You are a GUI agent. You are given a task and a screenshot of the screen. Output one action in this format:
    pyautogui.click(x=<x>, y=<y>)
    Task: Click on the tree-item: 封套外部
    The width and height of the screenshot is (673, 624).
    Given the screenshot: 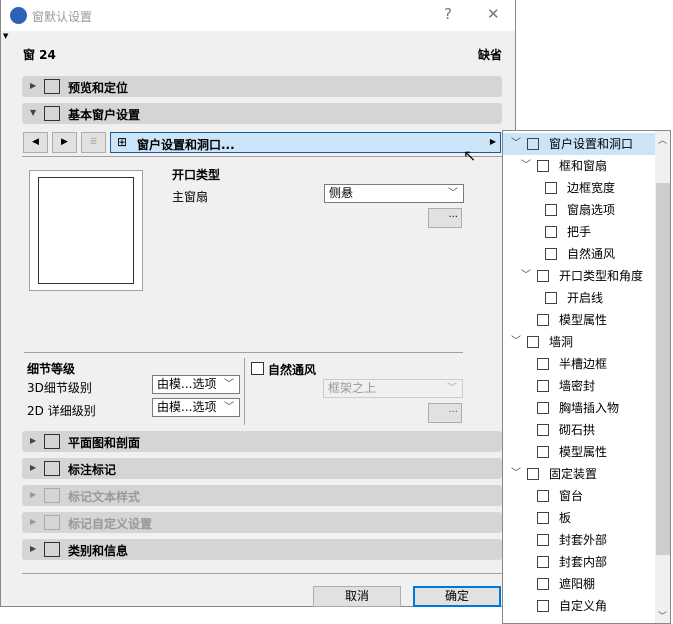 What is the action you would take?
    pyautogui.click(x=579, y=540)
    